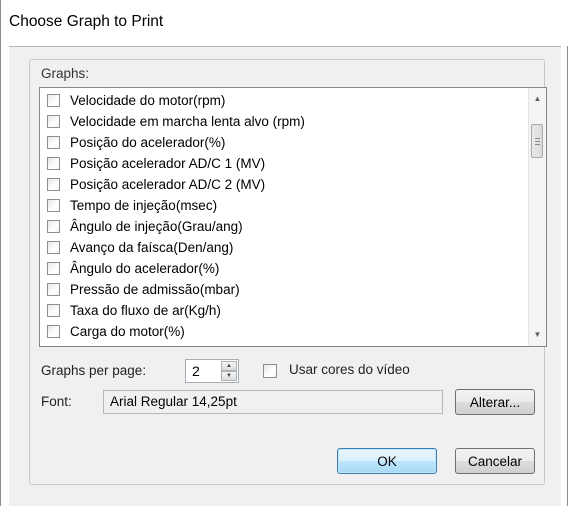  I want to click on use-video-colors-checkbox, so click(270, 371).